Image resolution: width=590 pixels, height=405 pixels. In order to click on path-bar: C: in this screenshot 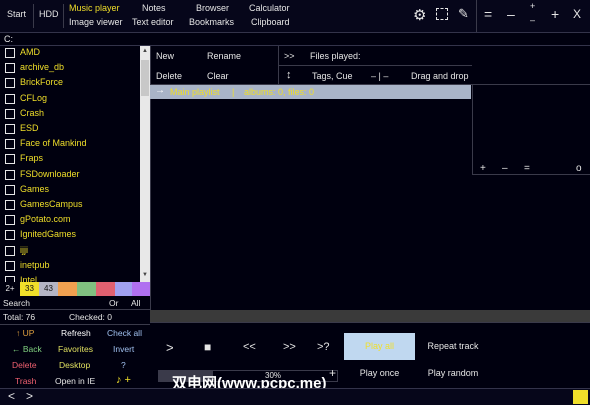, I will do `click(295, 39)`.